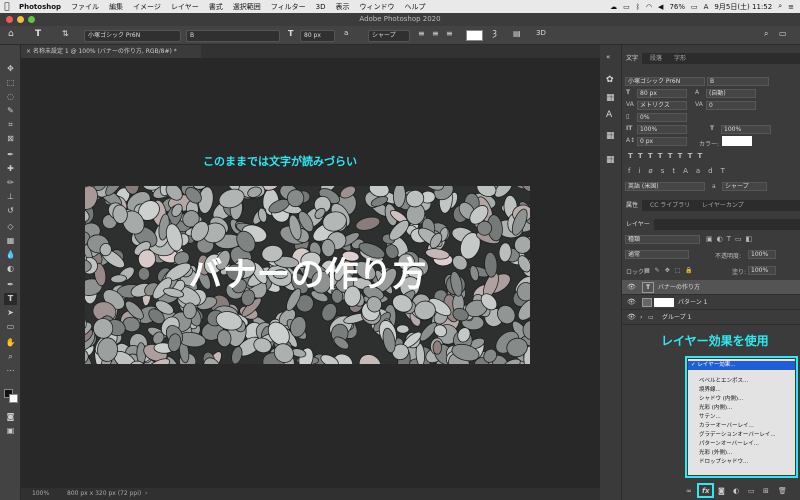 The height and width of the screenshot is (500, 800). Describe the element at coordinates (317, 36) in the screenshot. I see `font-size-select: 80 px` at that location.